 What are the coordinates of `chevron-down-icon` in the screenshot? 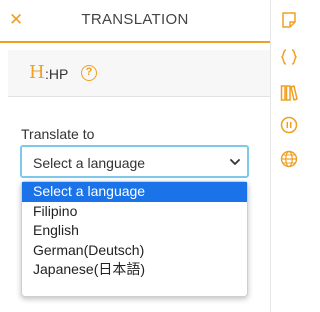 It's located at (235, 162).